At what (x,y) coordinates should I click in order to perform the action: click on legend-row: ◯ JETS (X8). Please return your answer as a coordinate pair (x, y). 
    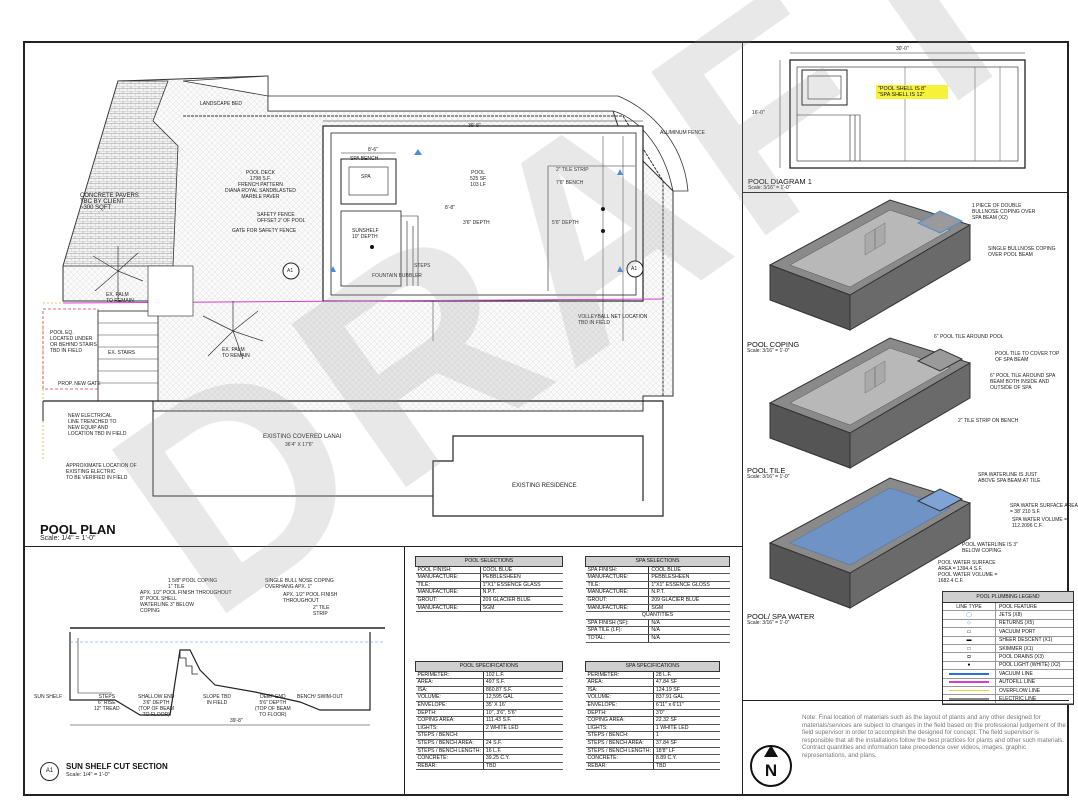
    Looking at the image, I should click on (1008, 615).